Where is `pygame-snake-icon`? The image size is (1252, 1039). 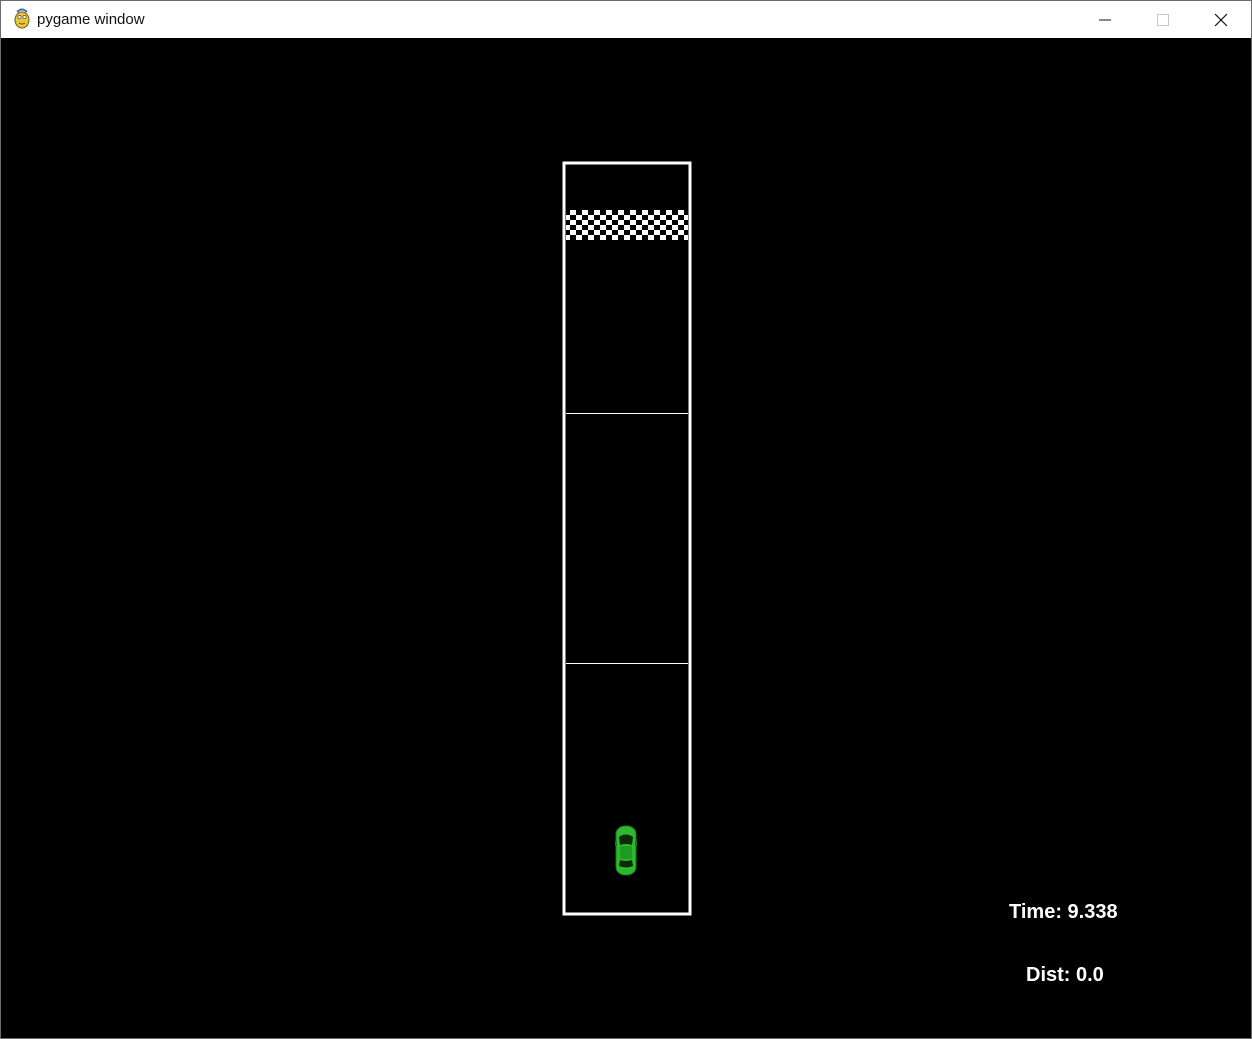
pygame-snake-icon is located at coordinates (22, 18).